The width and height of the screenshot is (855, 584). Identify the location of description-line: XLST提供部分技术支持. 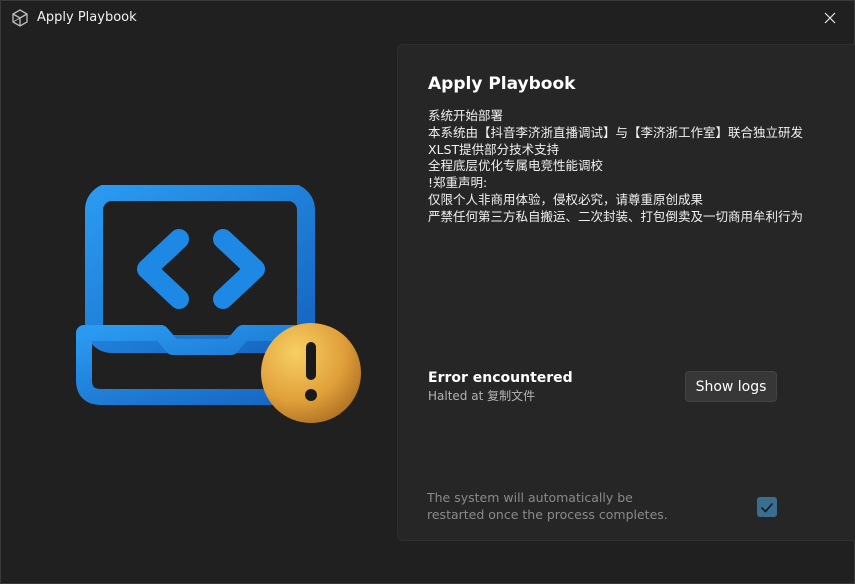
(494, 149).